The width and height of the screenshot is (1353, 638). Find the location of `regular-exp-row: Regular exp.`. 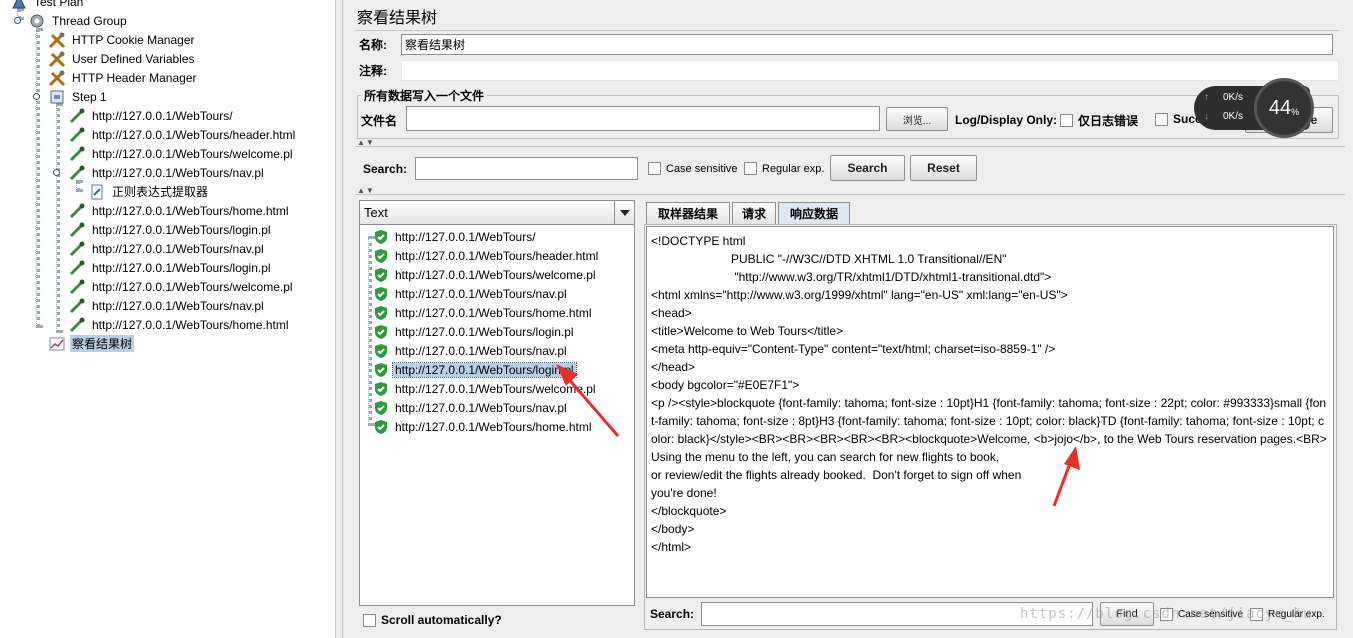

regular-exp-row: Regular exp. is located at coordinates (784, 168).